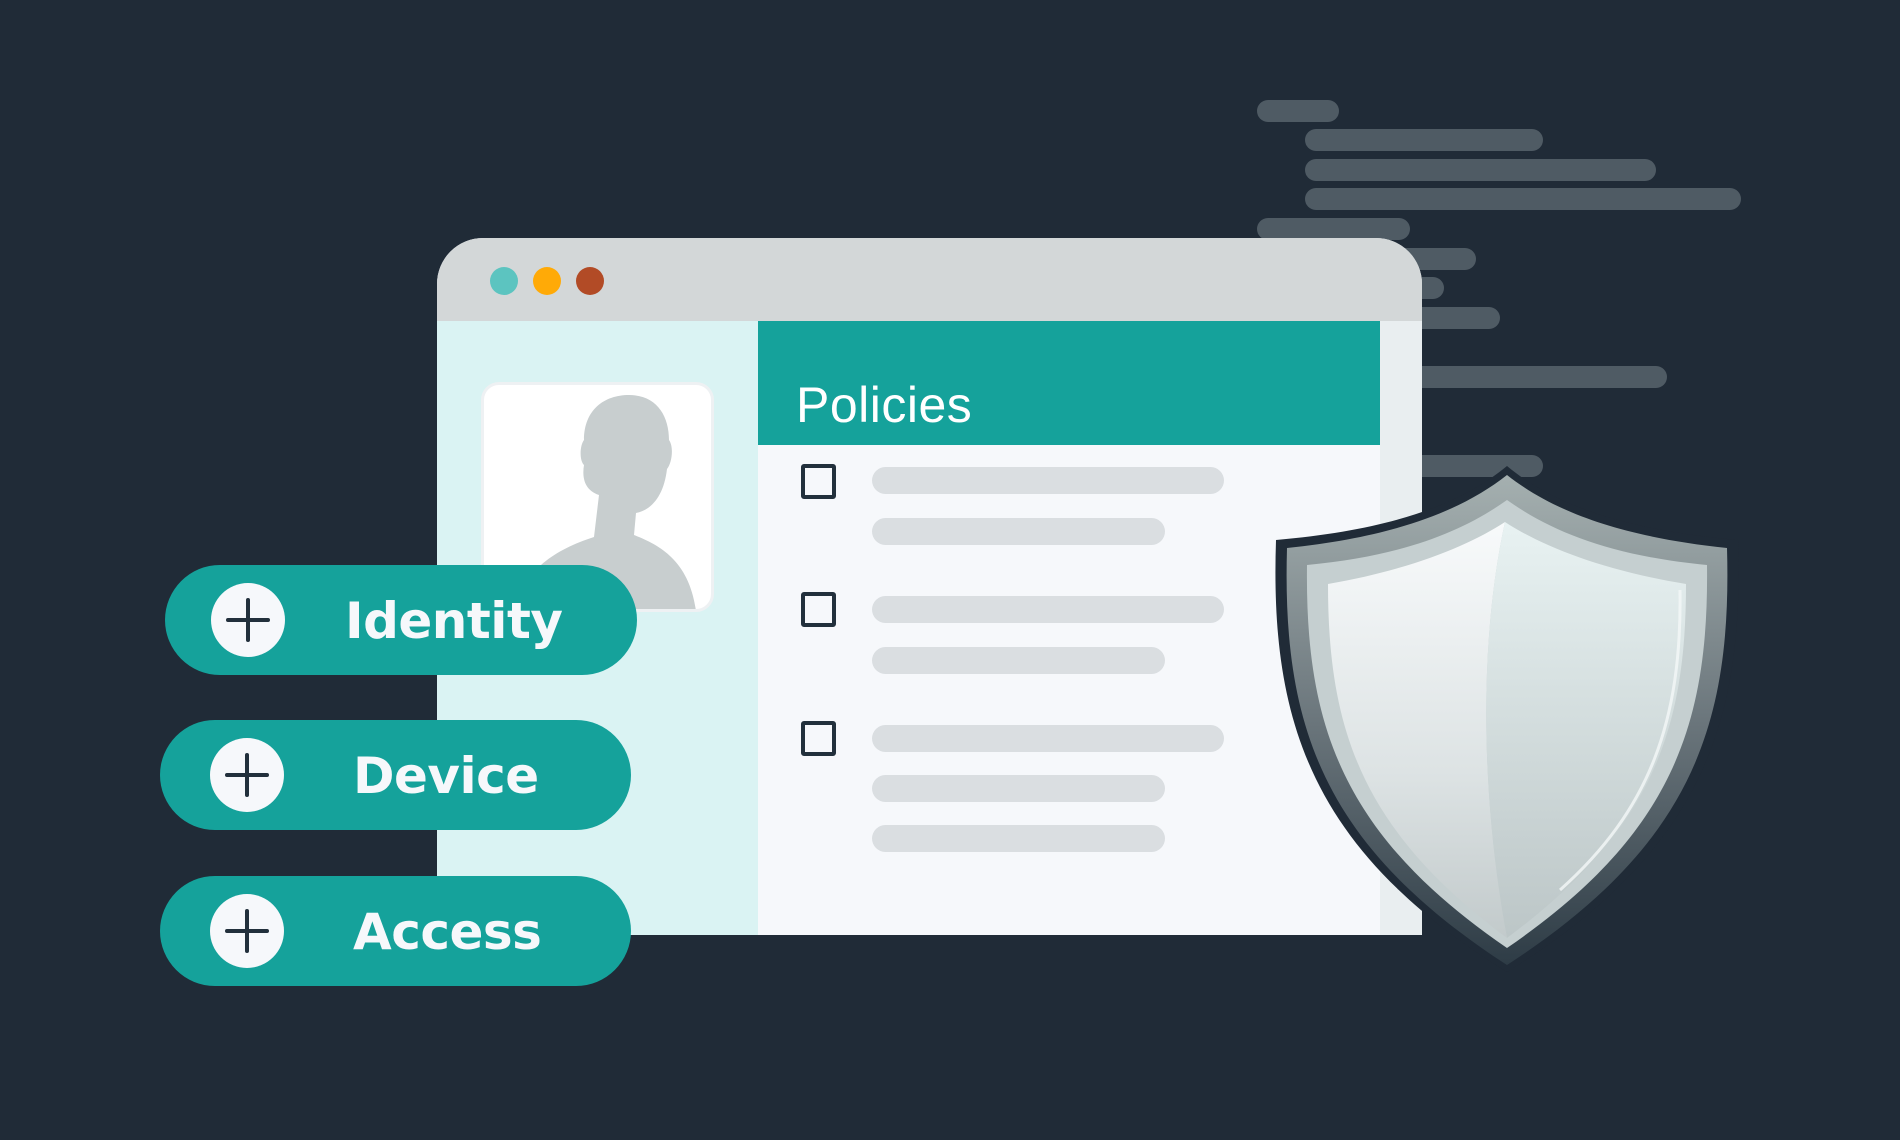  What do you see at coordinates (454, 621) in the screenshot?
I see `identity-label: Identity` at bounding box center [454, 621].